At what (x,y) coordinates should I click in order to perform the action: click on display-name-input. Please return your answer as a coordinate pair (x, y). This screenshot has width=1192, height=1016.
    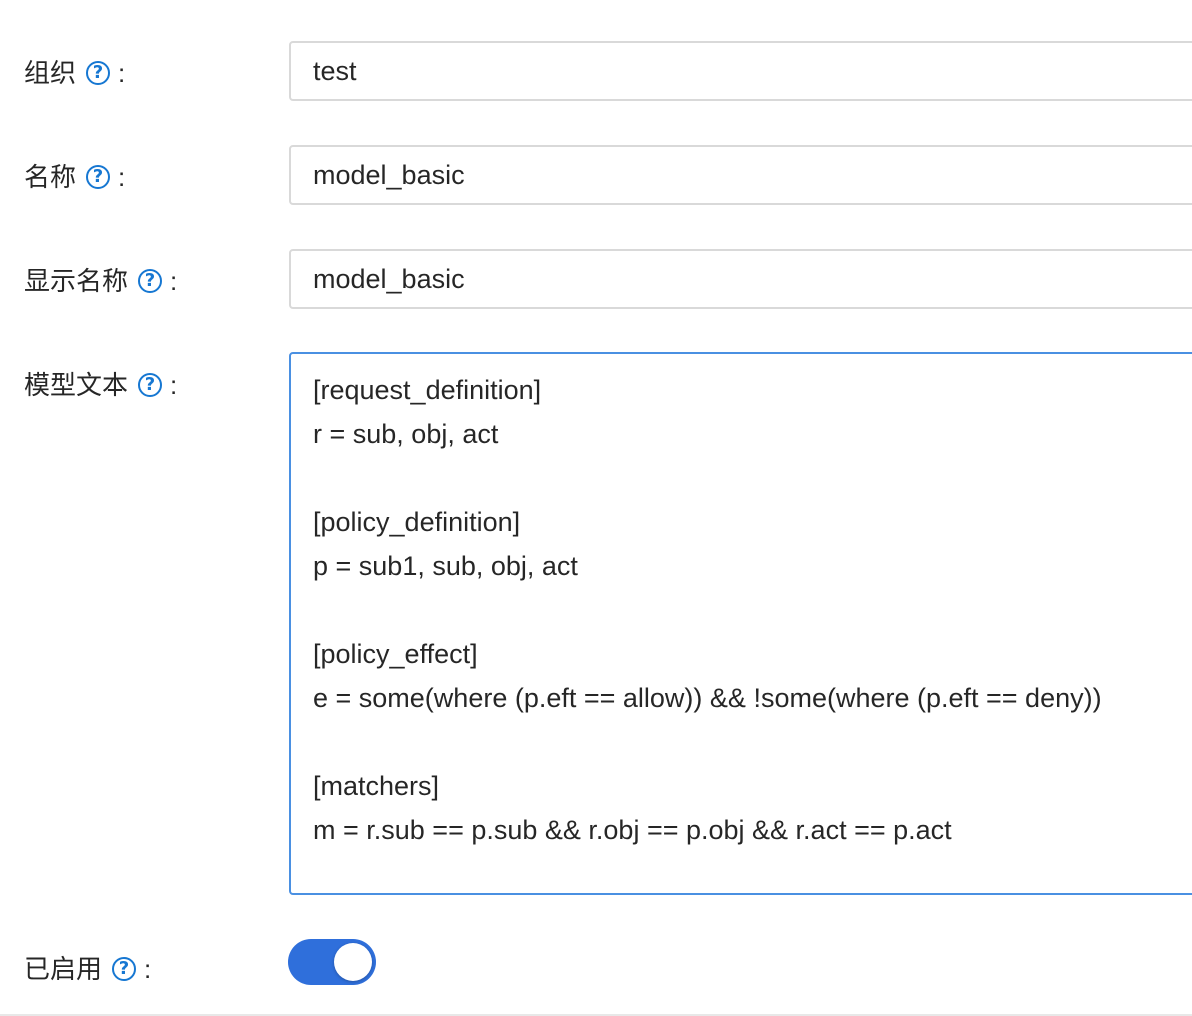
    Looking at the image, I should click on (740, 279).